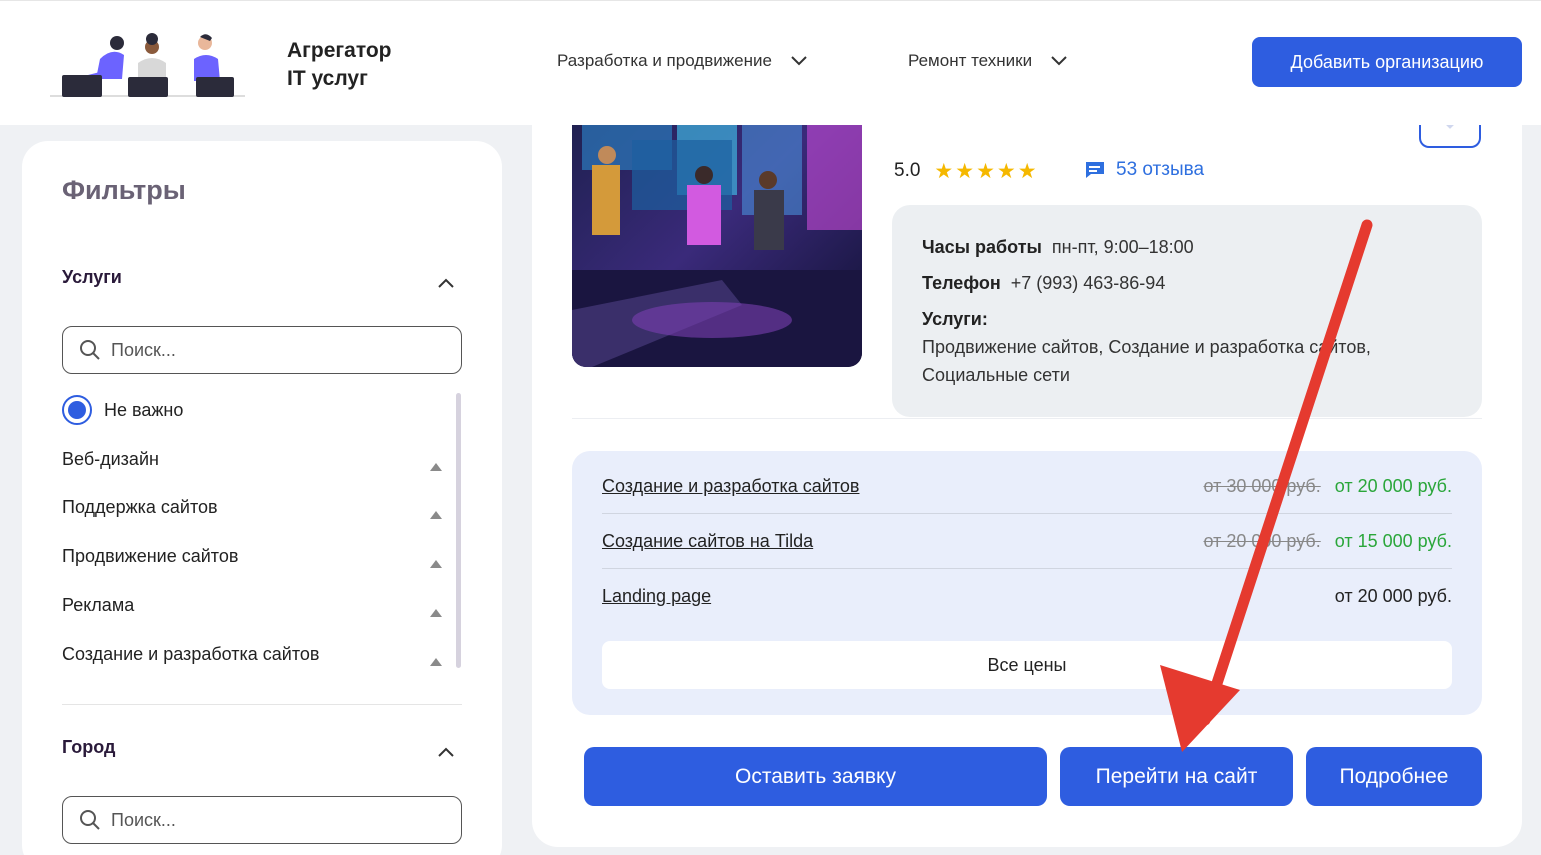 This screenshot has width=1541, height=855. Describe the element at coordinates (730, 486) in the screenshot. I see `price-service-link: Создание и разработка сайтов` at that location.